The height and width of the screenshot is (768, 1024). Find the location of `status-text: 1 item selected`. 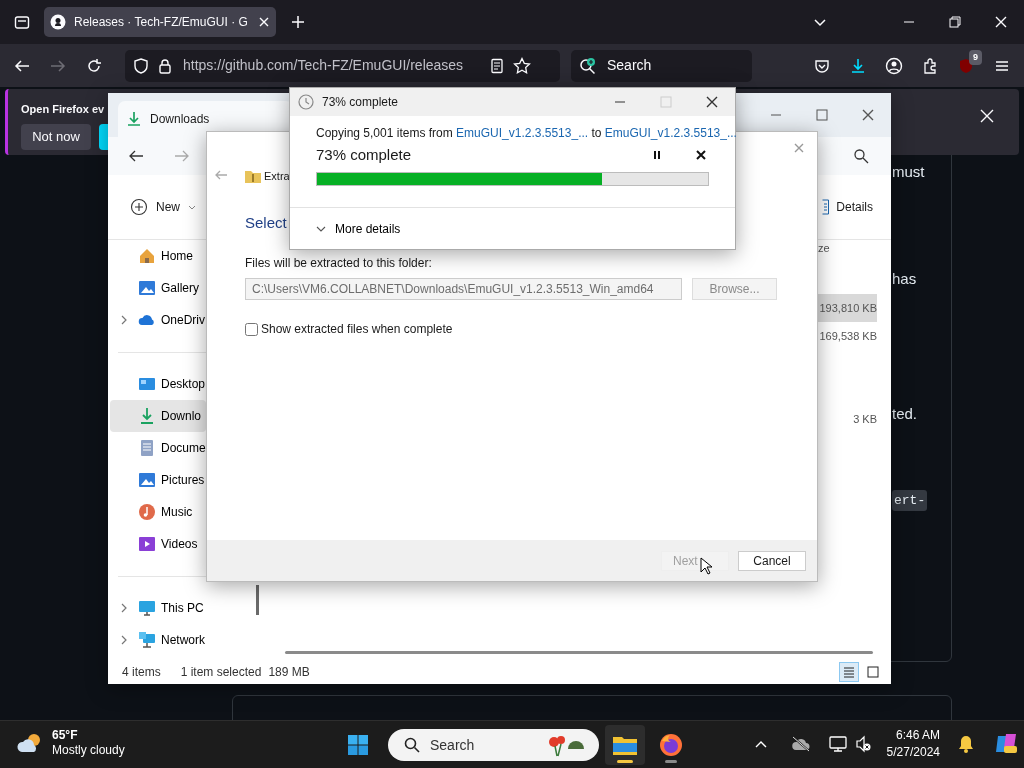

status-text: 1 item selected is located at coordinates (221, 672).